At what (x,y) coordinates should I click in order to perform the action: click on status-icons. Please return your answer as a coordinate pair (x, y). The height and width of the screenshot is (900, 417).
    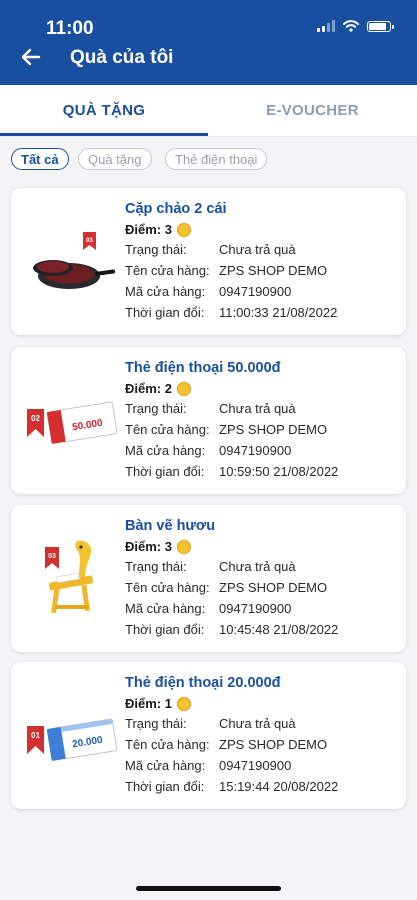
    Looking at the image, I should click on (355, 26).